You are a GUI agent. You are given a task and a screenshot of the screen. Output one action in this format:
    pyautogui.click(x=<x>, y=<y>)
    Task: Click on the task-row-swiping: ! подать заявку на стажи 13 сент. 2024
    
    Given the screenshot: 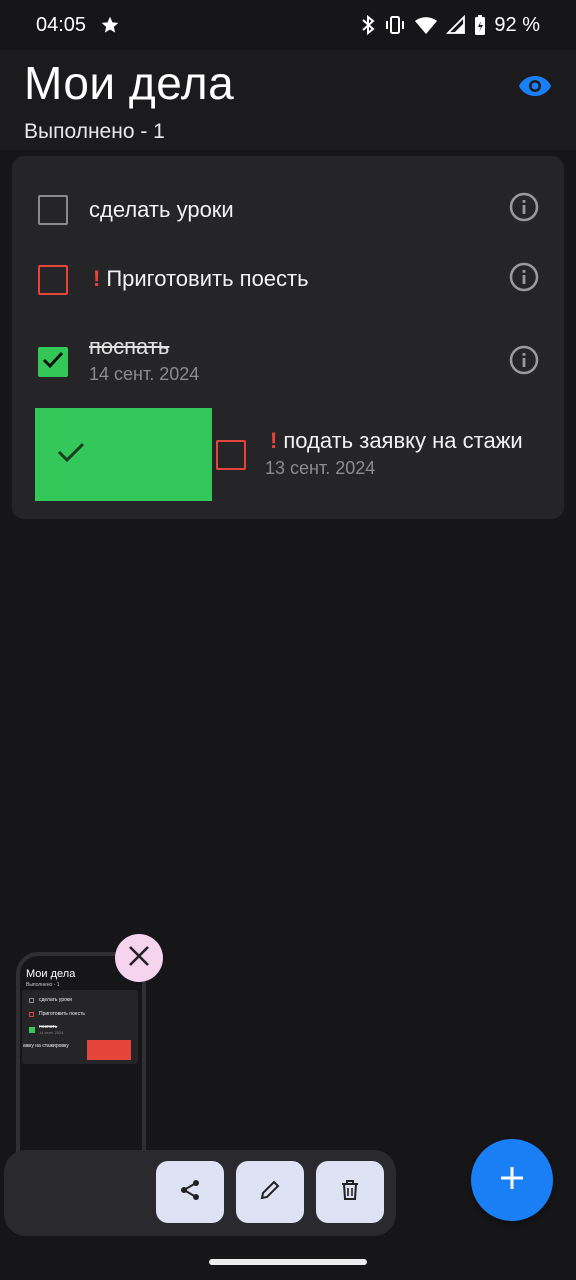 What is the action you would take?
    pyautogui.click(x=288, y=456)
    